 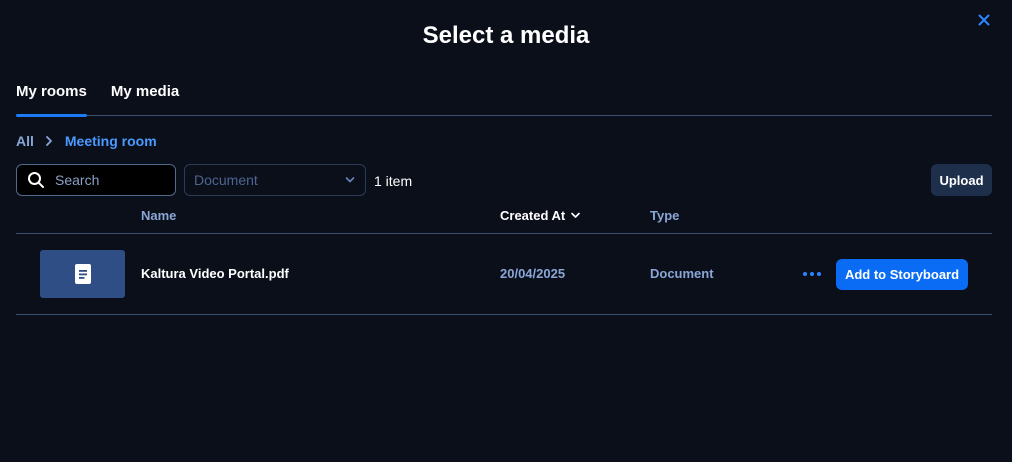 I want to click on upload-button: Upload, so click(x=961, y=180).